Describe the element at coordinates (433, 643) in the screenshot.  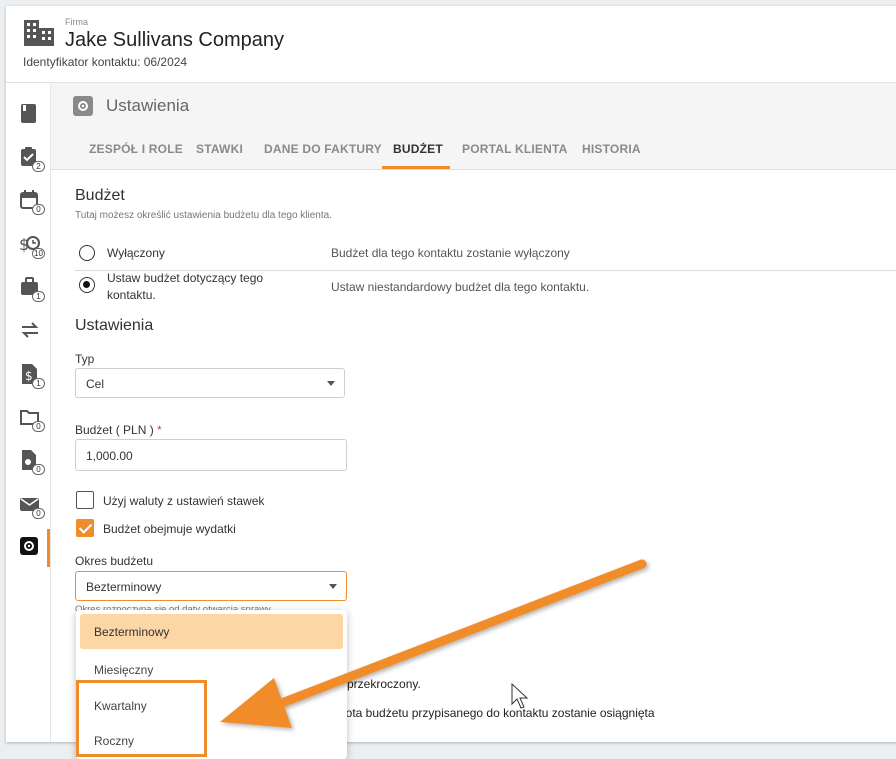
I see `annotation-arrow-icon` at that location.